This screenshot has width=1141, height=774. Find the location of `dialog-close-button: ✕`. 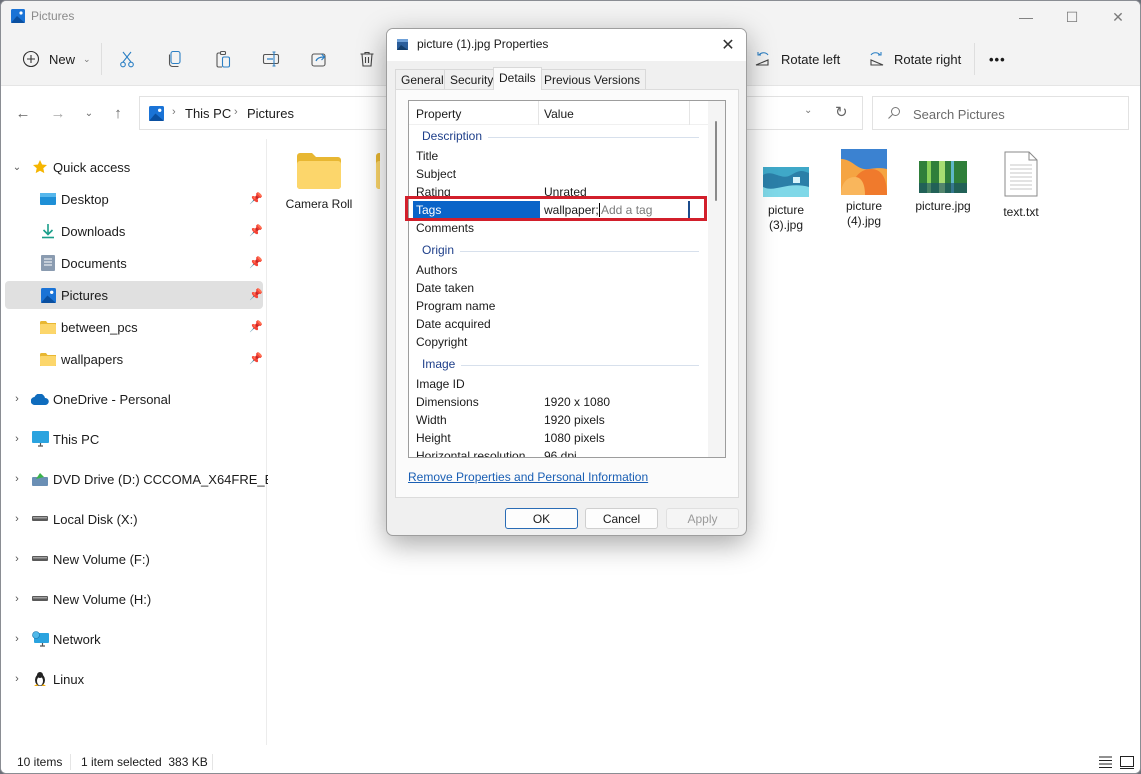

dialog-close-button: ✕ is located at coordinates (728, 45).